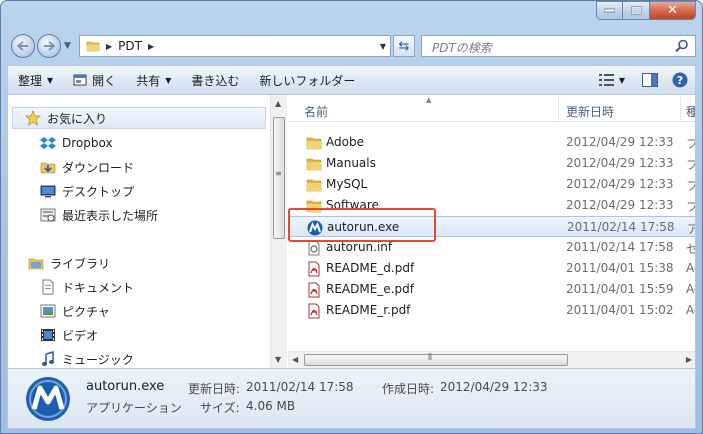 The height and width of the screenshot is (434, 703). Describe the element at coordinates (80, 80) in the screenshot. I see `open-app-icon` at that location.